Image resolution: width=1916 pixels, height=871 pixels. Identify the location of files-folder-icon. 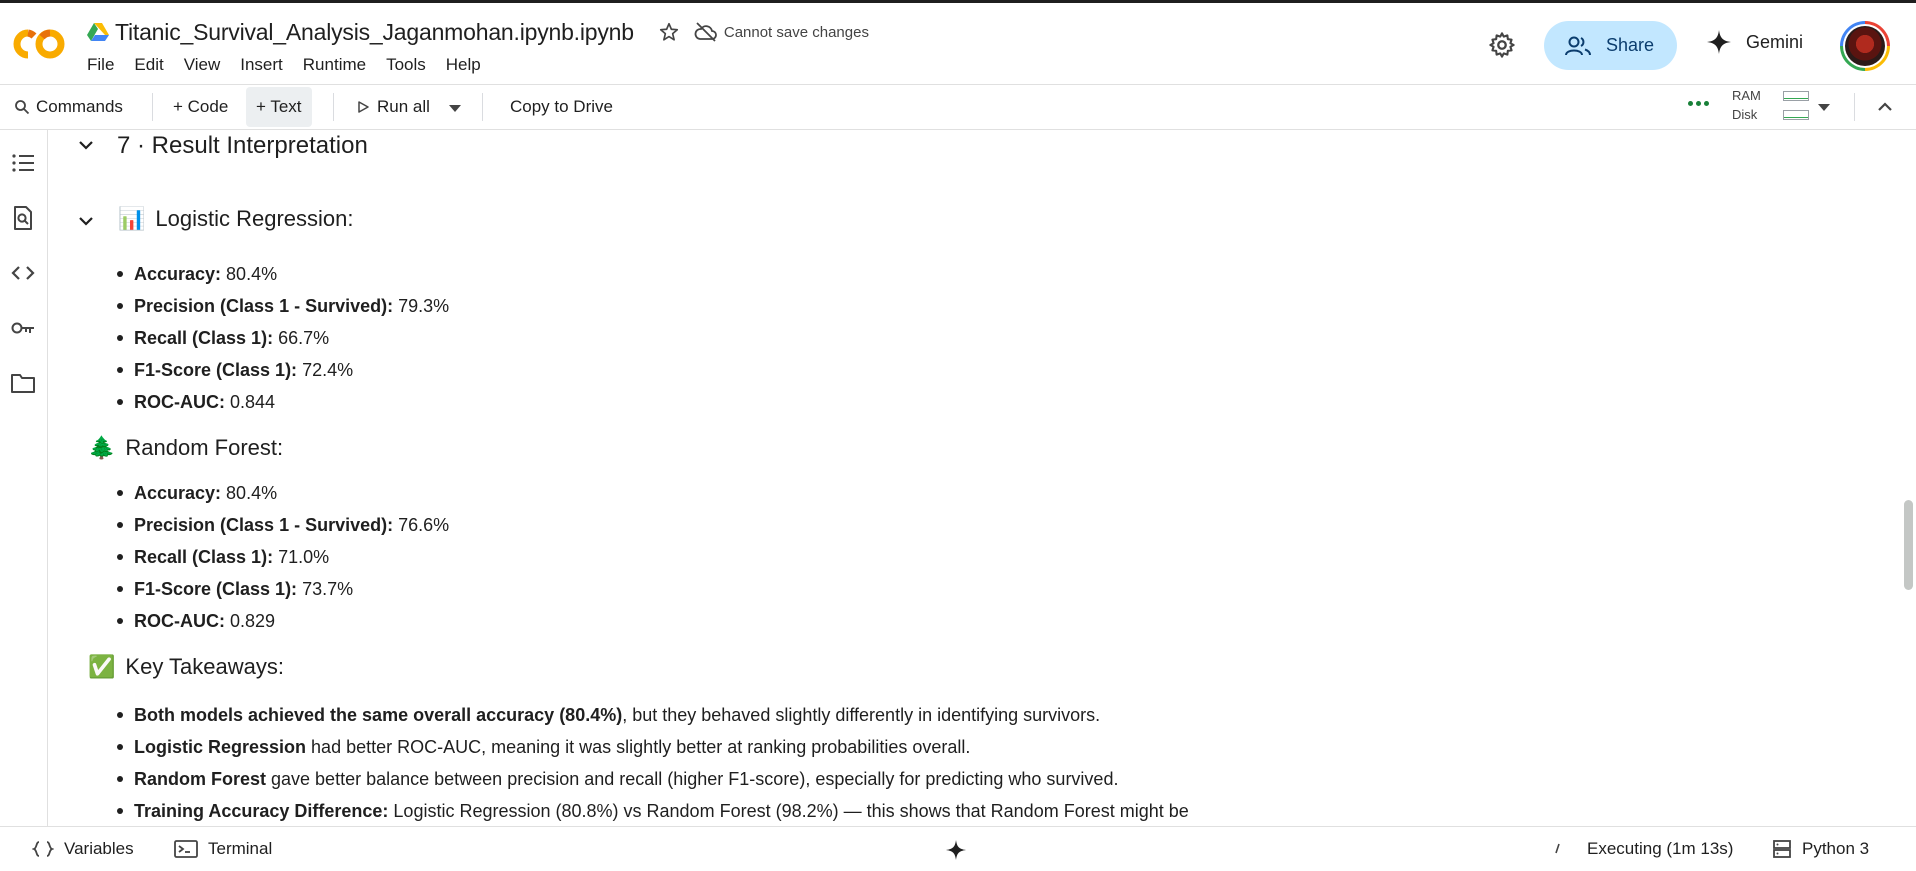
(23, 383).